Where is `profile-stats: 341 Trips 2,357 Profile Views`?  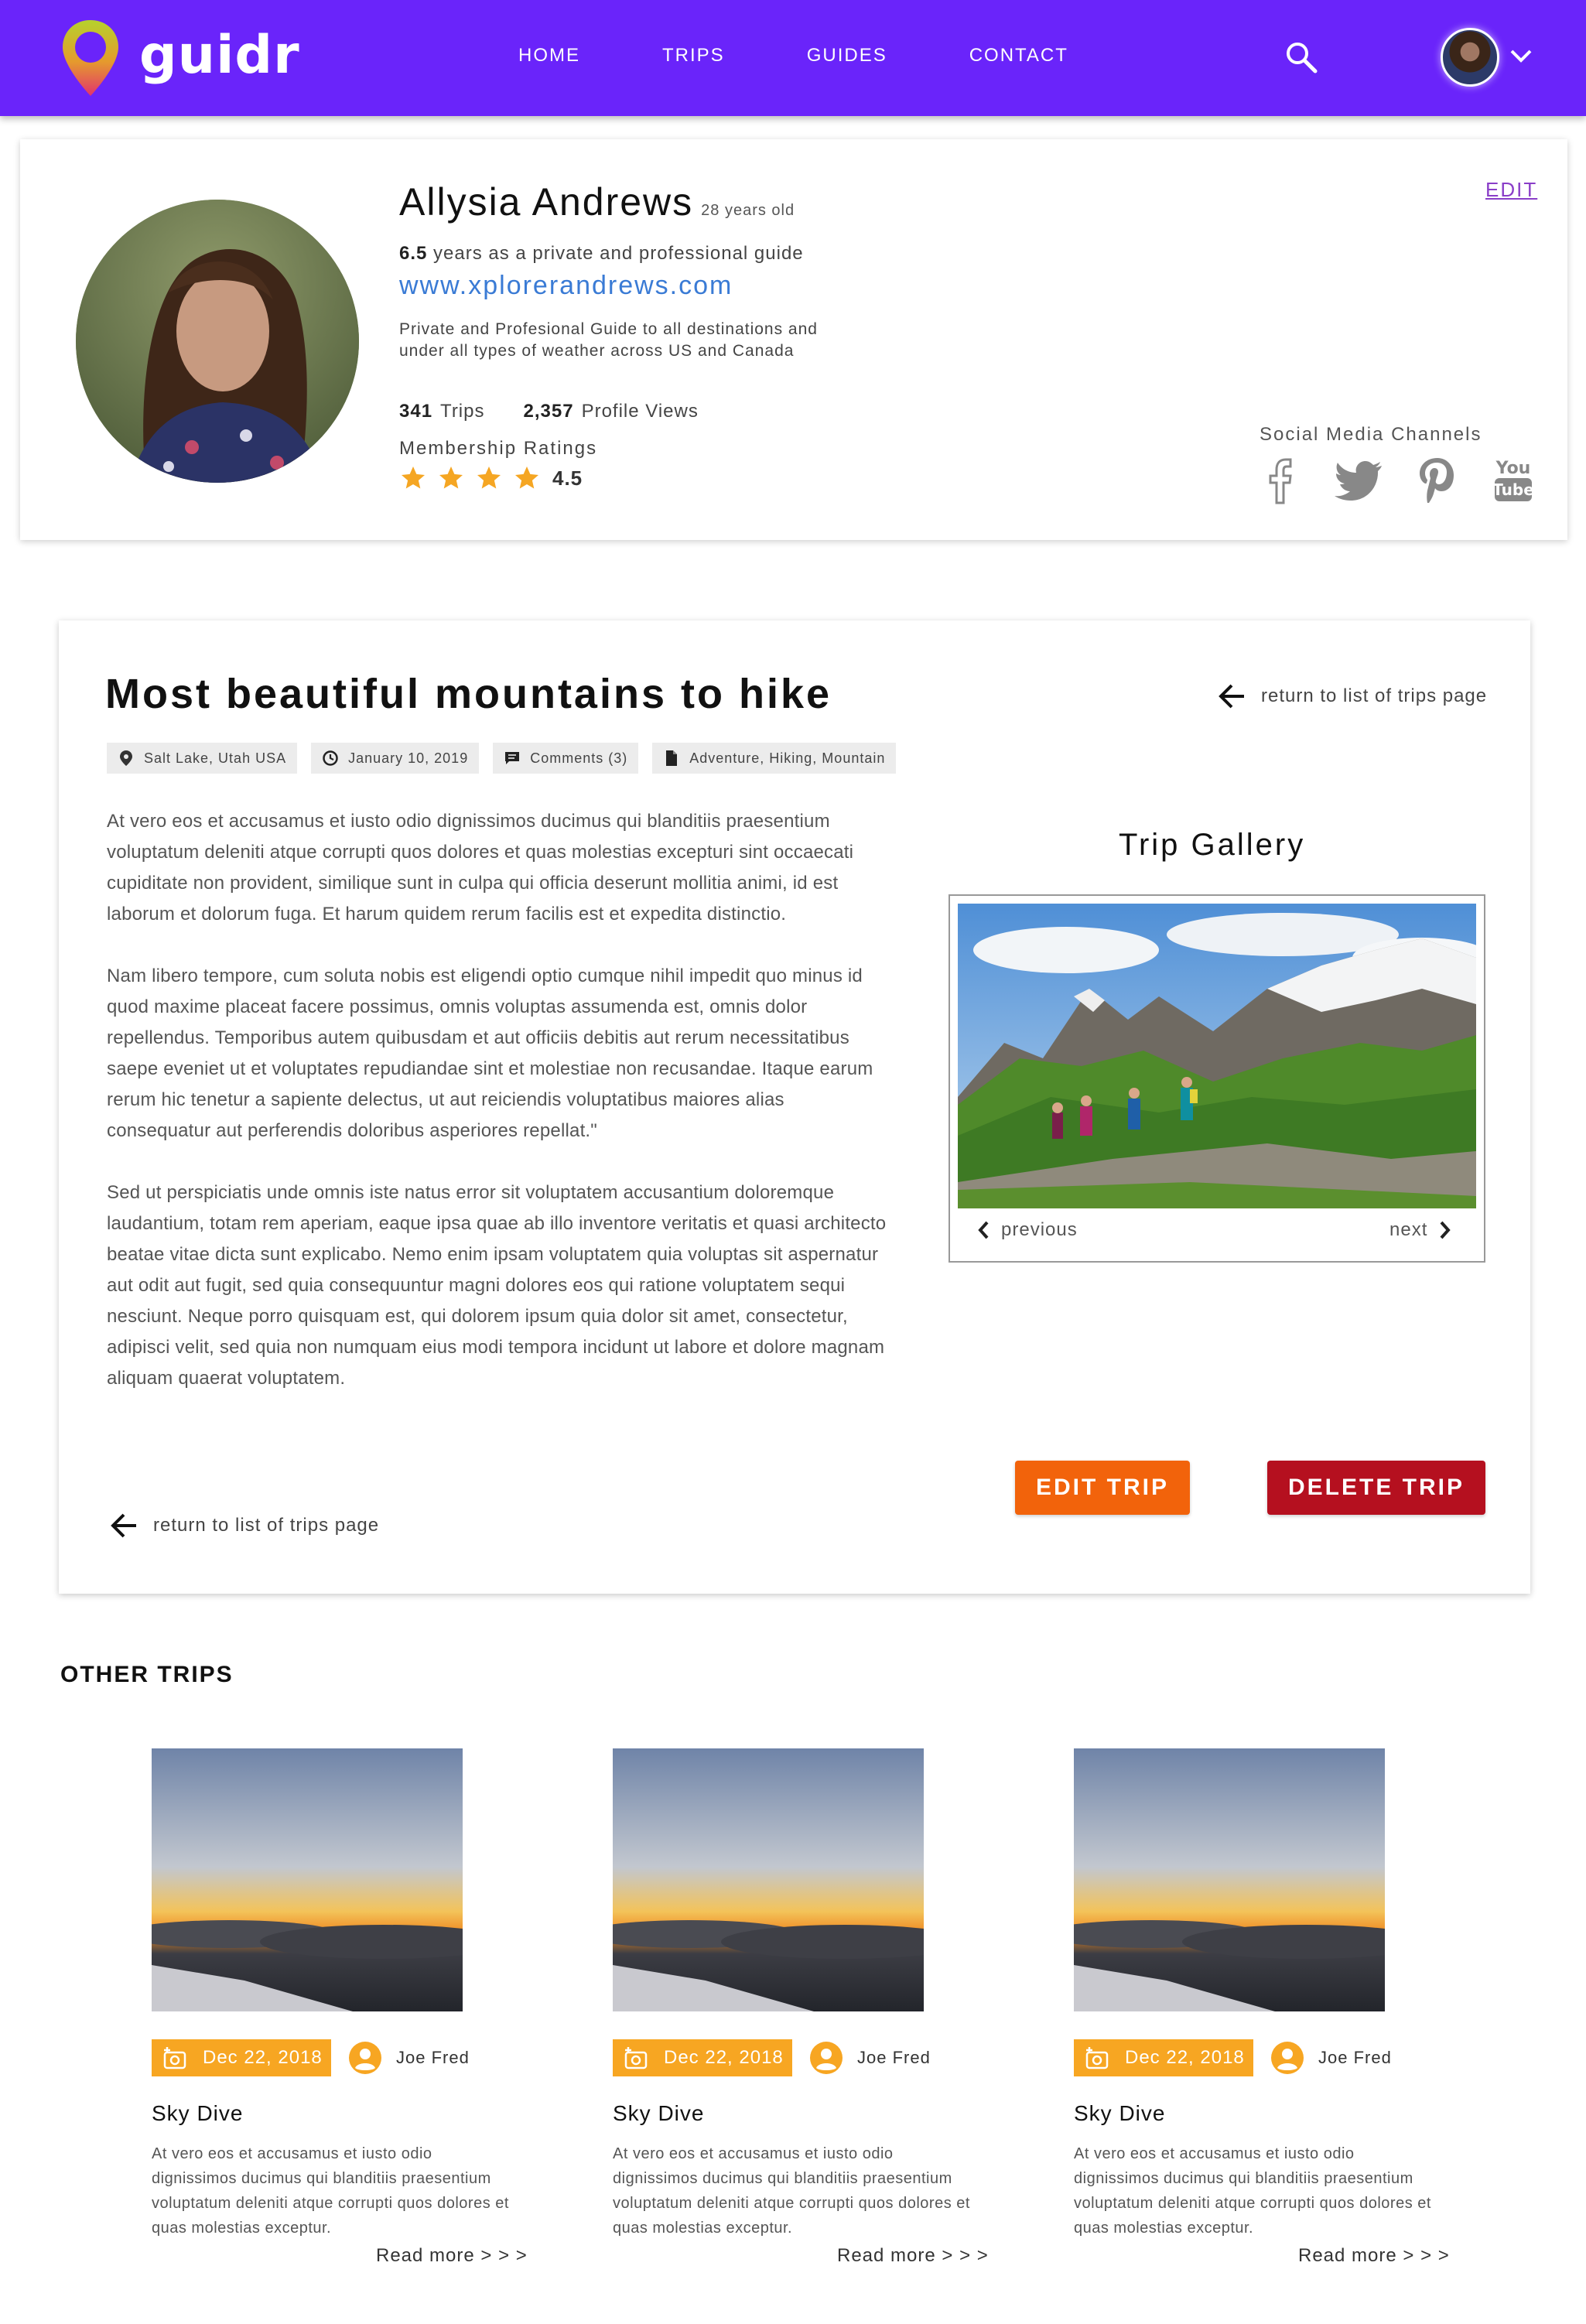 profile-stats: 341 Trips 2,357 Profile Views is located at coordinates (568, 411).